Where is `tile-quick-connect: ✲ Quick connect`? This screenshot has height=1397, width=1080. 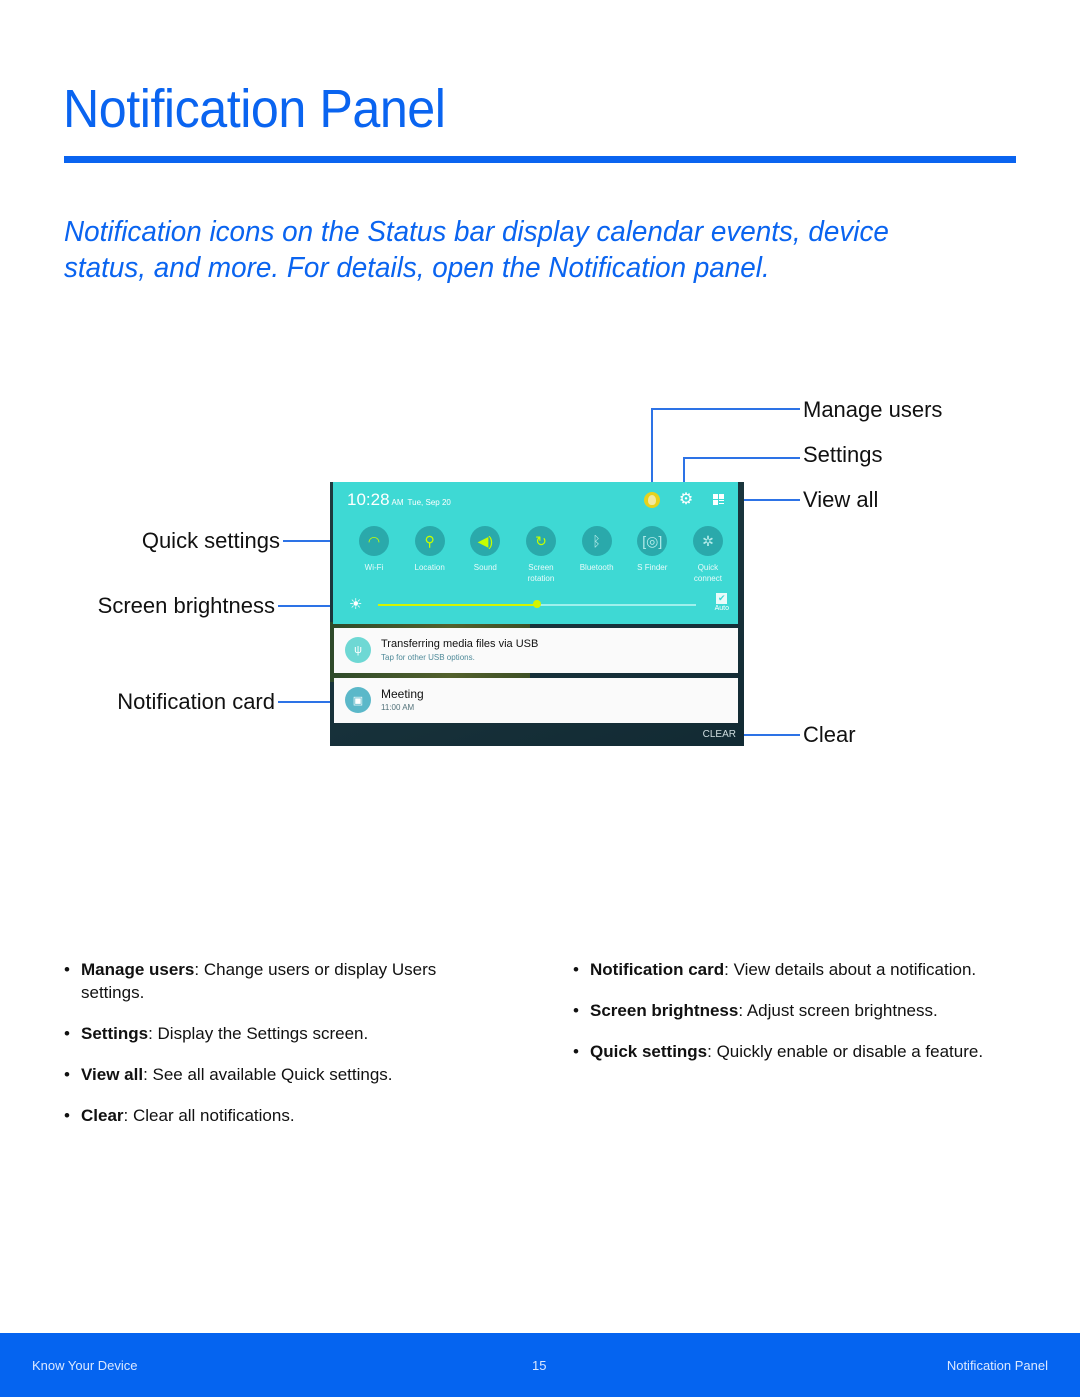 tile-quick-connect: ✲ Quick connect is located at coordinates (708, 555).